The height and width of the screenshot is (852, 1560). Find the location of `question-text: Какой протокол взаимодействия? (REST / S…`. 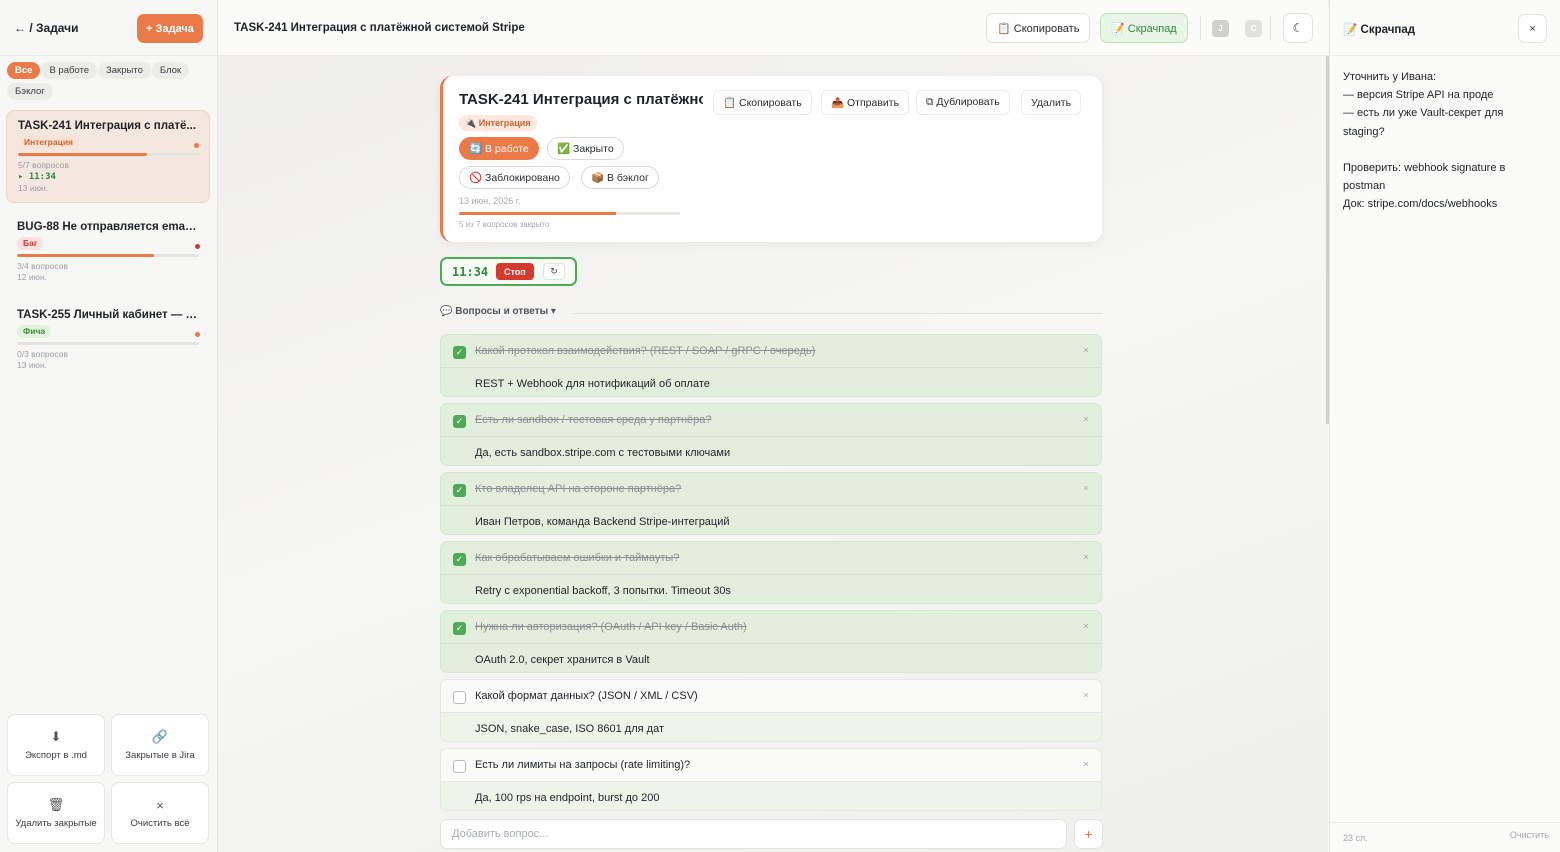

question-text: Какой протокол взаимодействия? (REST / S… is located at coordinates (645, 351).